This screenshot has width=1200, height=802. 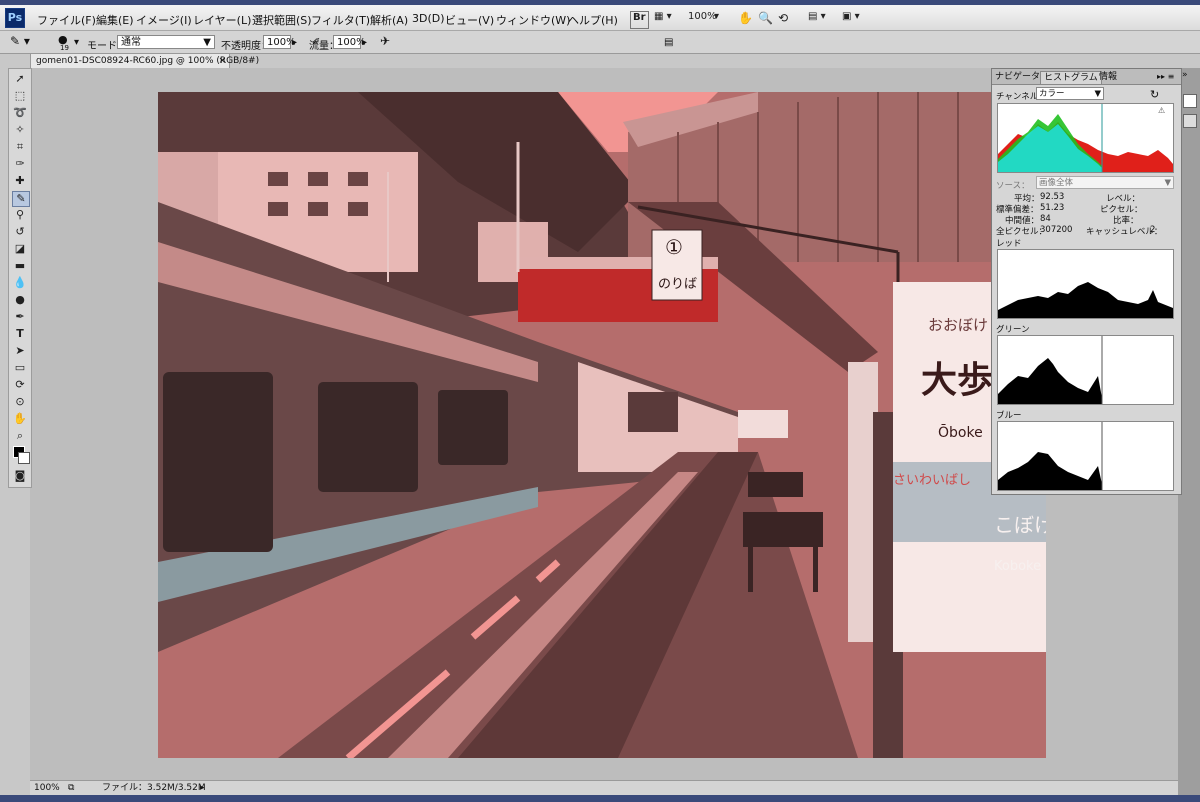 What do you see at coordinates (20, 317) in the screenshot?
I see `pen-tool-icon: ✒` at bounding box center [20, 317].